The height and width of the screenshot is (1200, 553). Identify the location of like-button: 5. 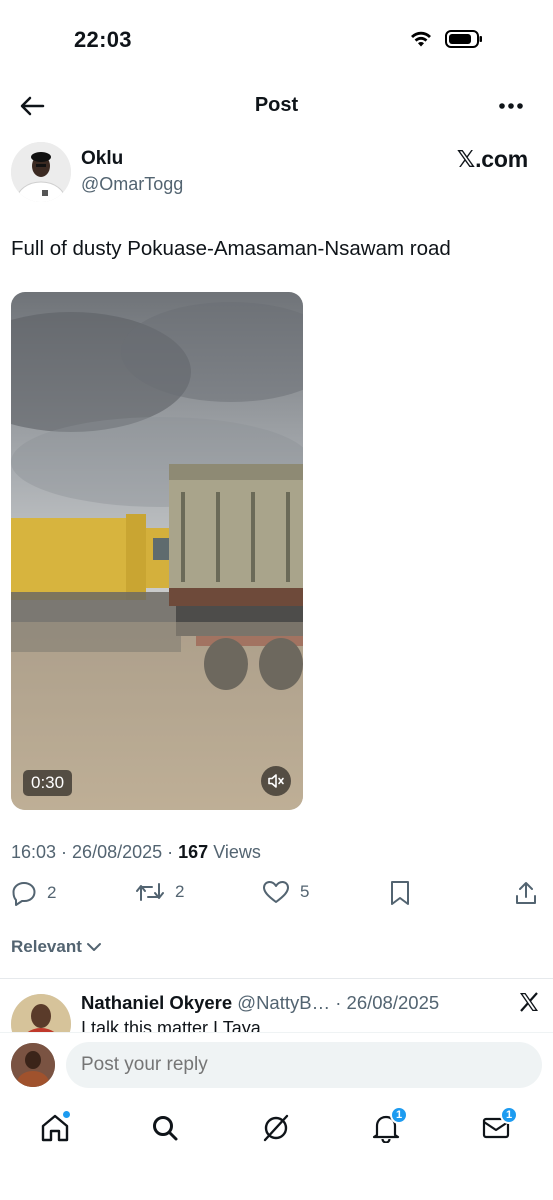
(285, 892).